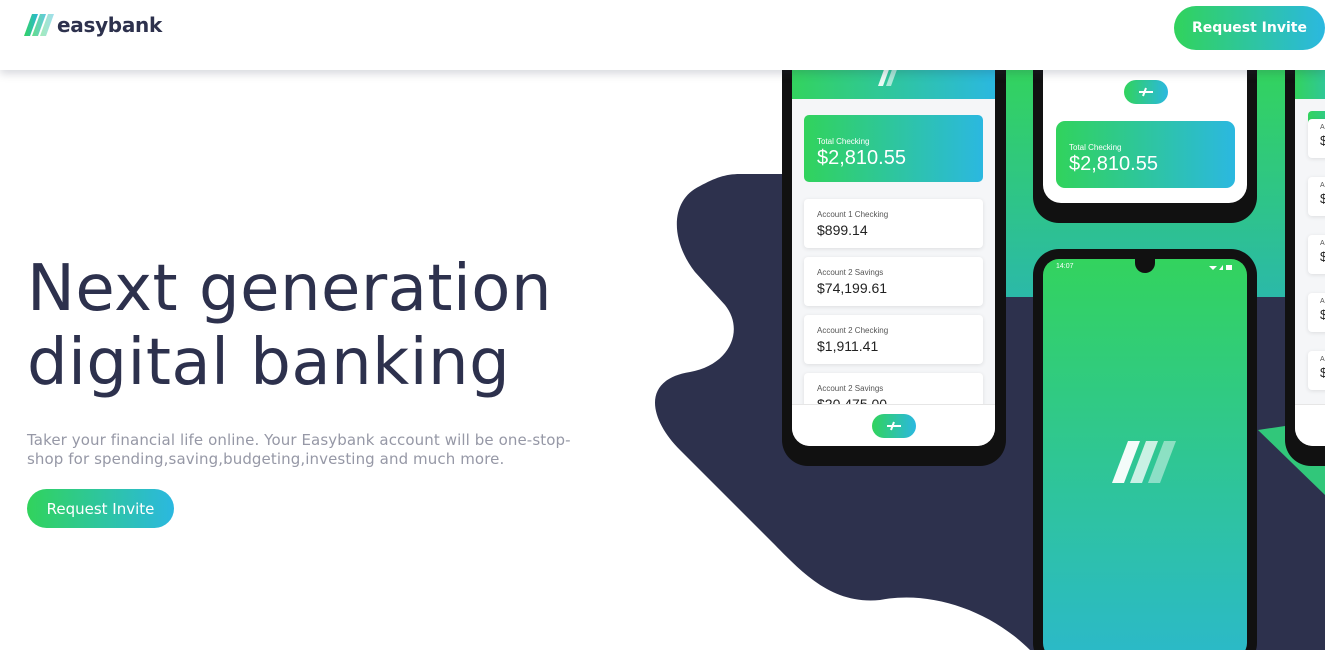 Image resolution: width=1325 pixels, height=650 pixels. Describe the element at coordinates (893, 281) in the screenshot. I see `account-row: Account 2 Savings $74,199.61` at that location.